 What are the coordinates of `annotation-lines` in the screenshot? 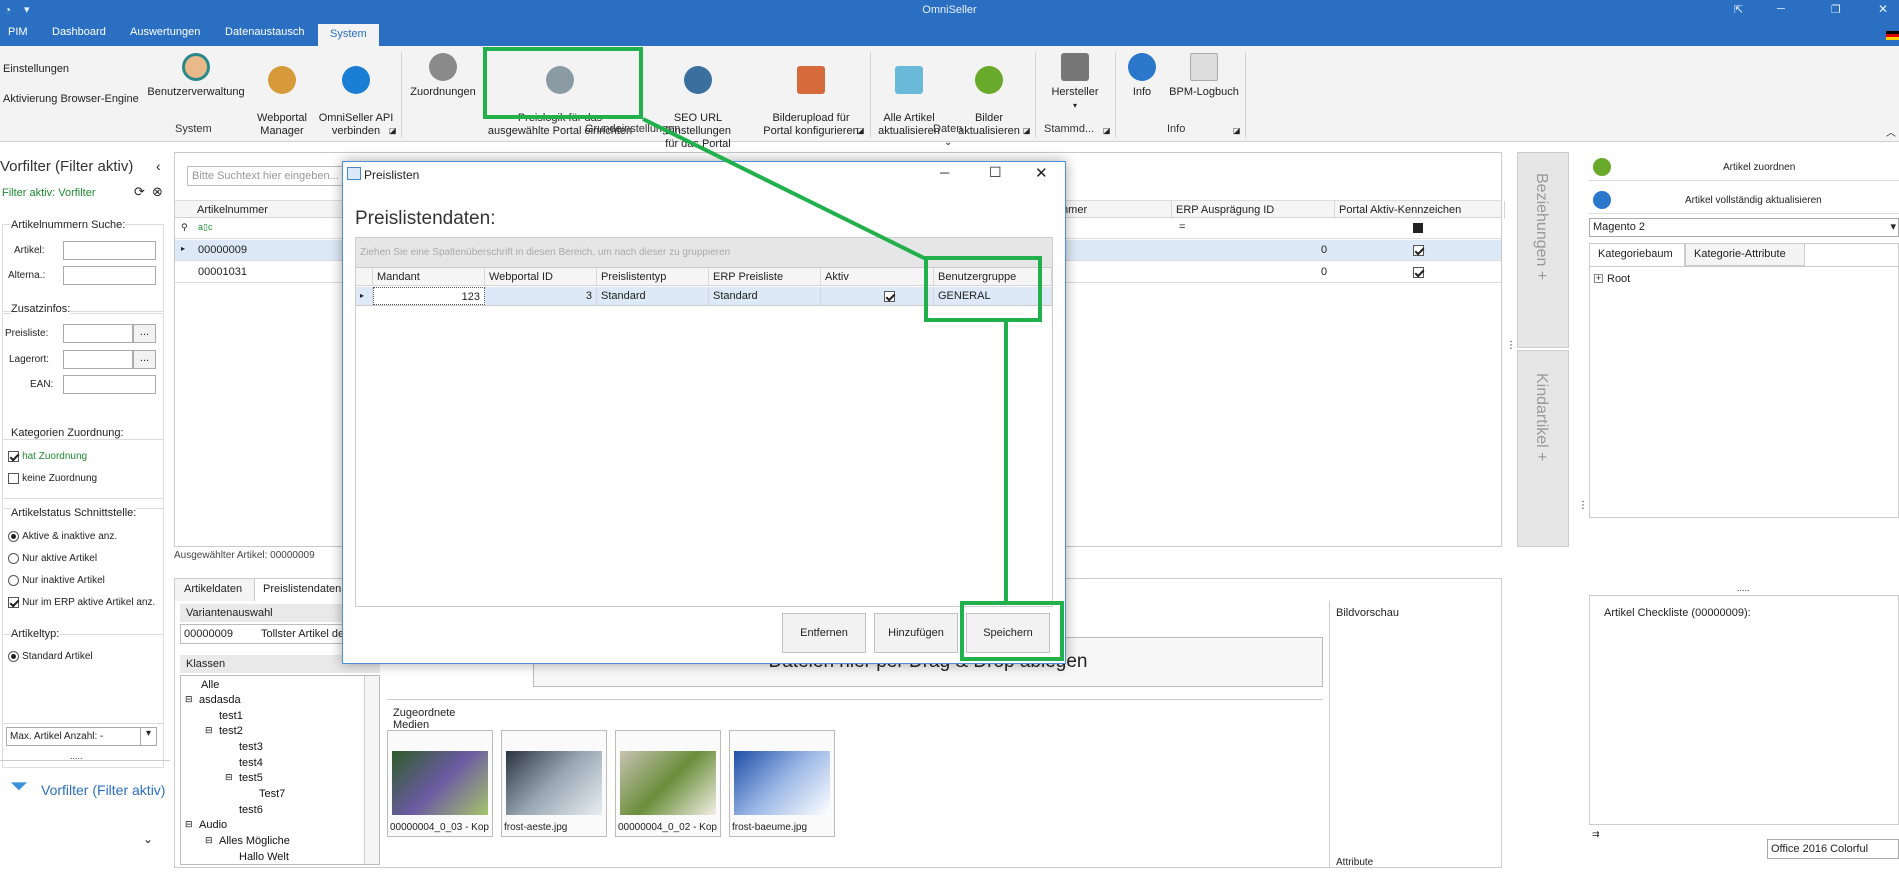 It's located at (825, 359).